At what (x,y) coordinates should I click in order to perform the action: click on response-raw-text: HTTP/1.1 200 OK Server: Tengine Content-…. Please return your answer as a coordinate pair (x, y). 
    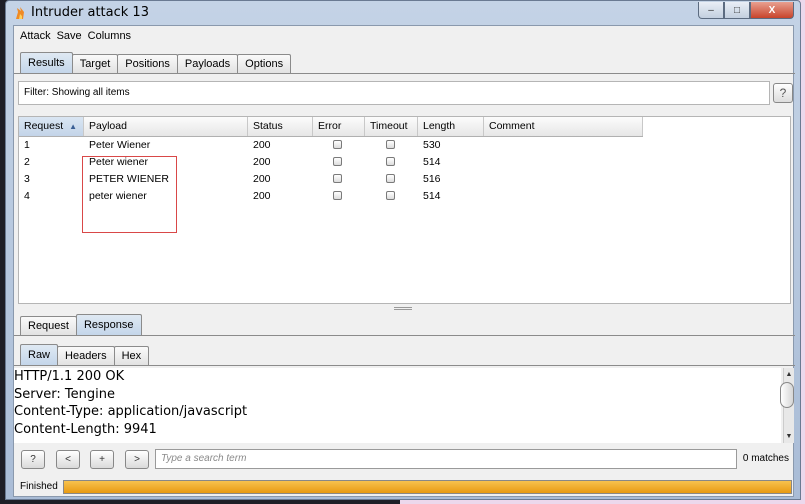
    Looking at the image, I should click on (397, 405).